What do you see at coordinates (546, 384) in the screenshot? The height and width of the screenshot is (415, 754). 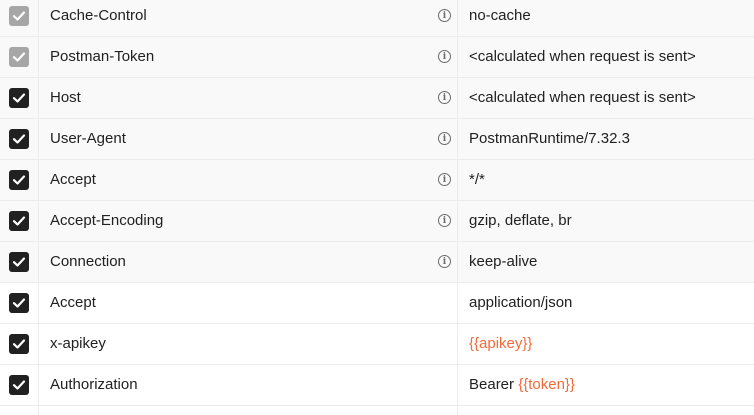 I see `variable-token: {{token}}` at bounding box center [546, 384].